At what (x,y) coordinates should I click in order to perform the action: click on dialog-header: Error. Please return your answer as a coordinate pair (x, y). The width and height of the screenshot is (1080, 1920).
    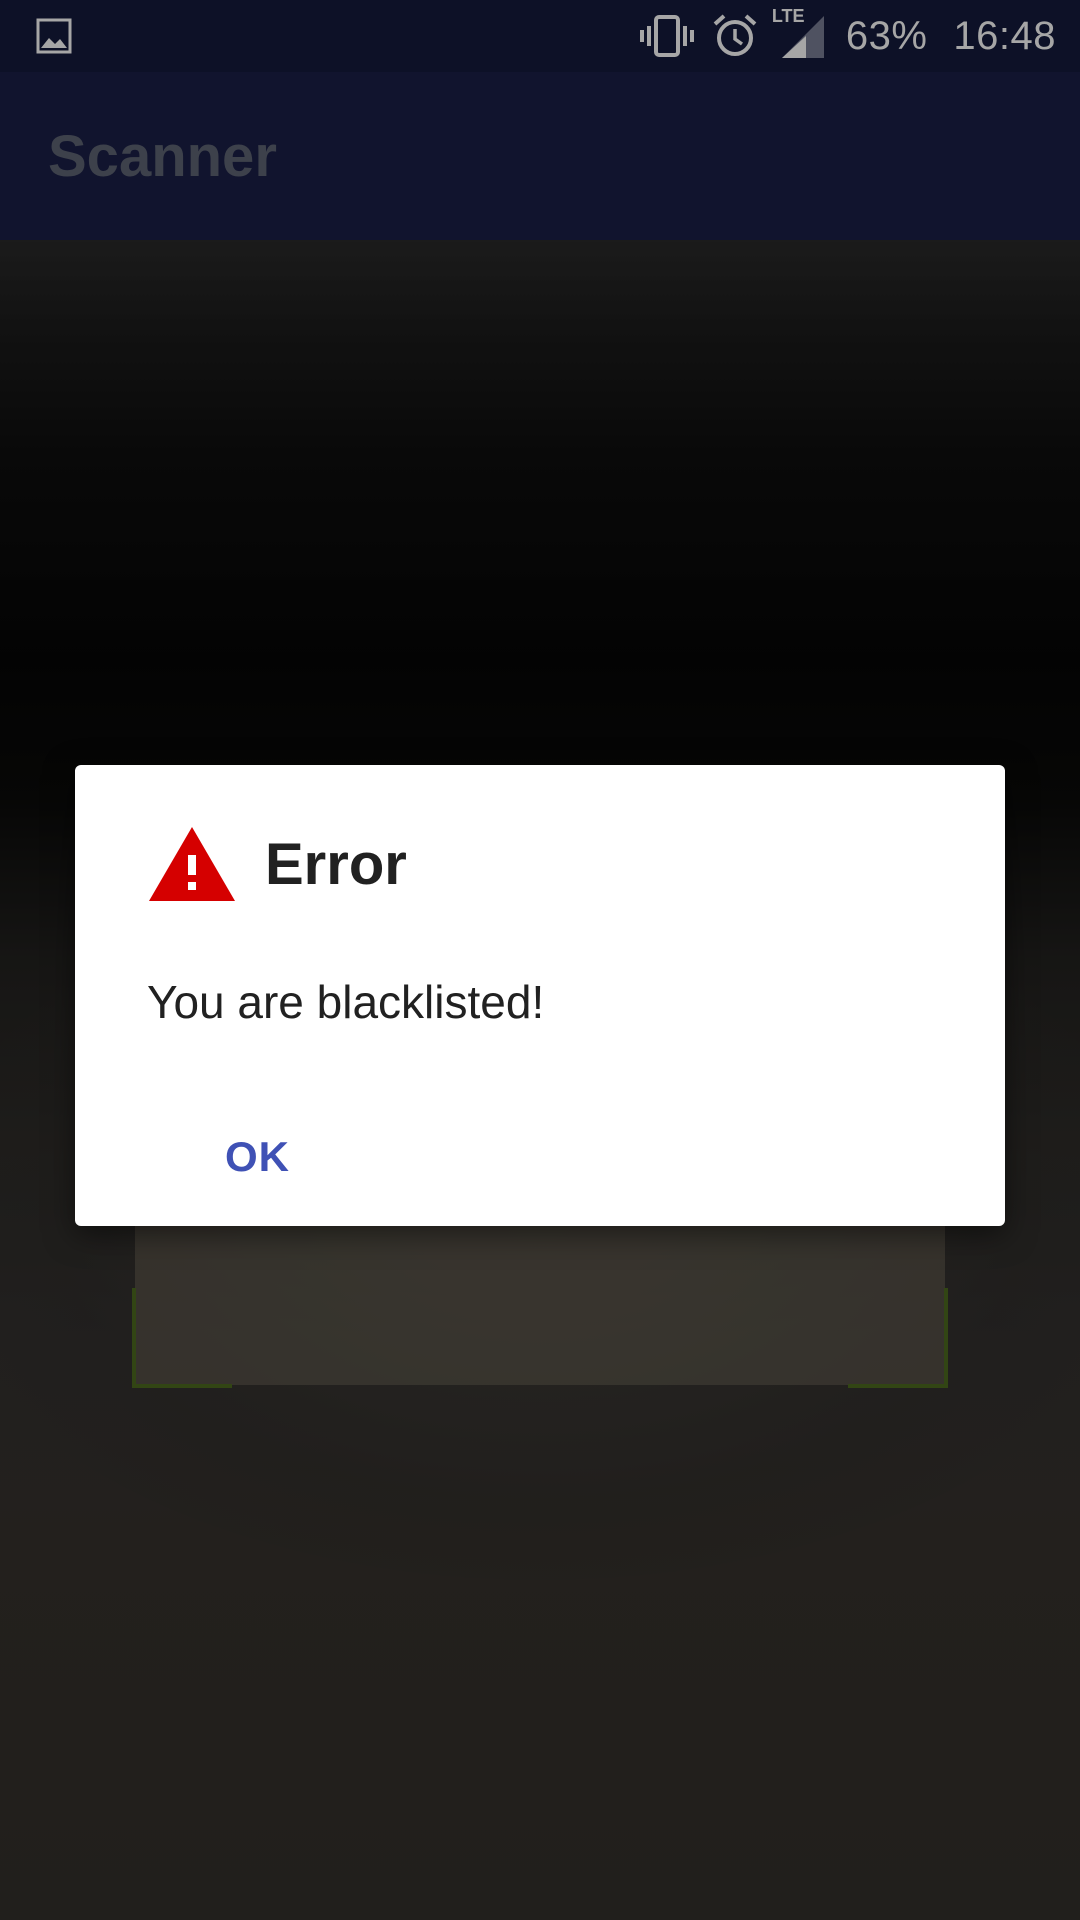
    Looking at the image, I should click on (277, 864).